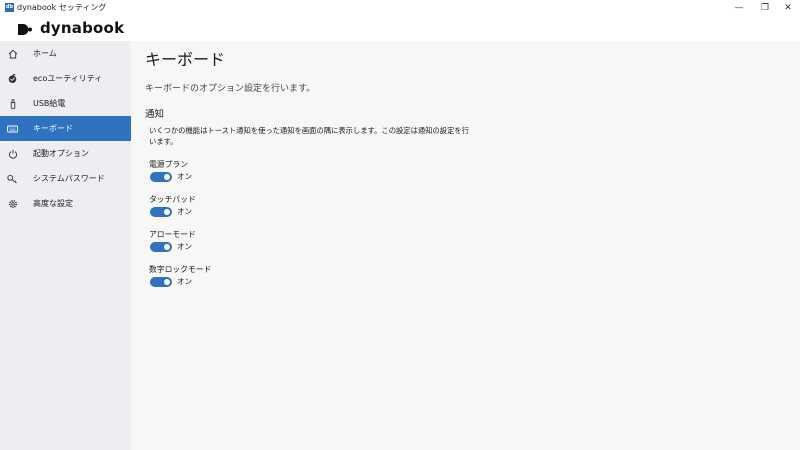  Describe the element at coordinates (61, 153) in the screenshot. I see `sidebar-item-label: 起動オプション` at that location.